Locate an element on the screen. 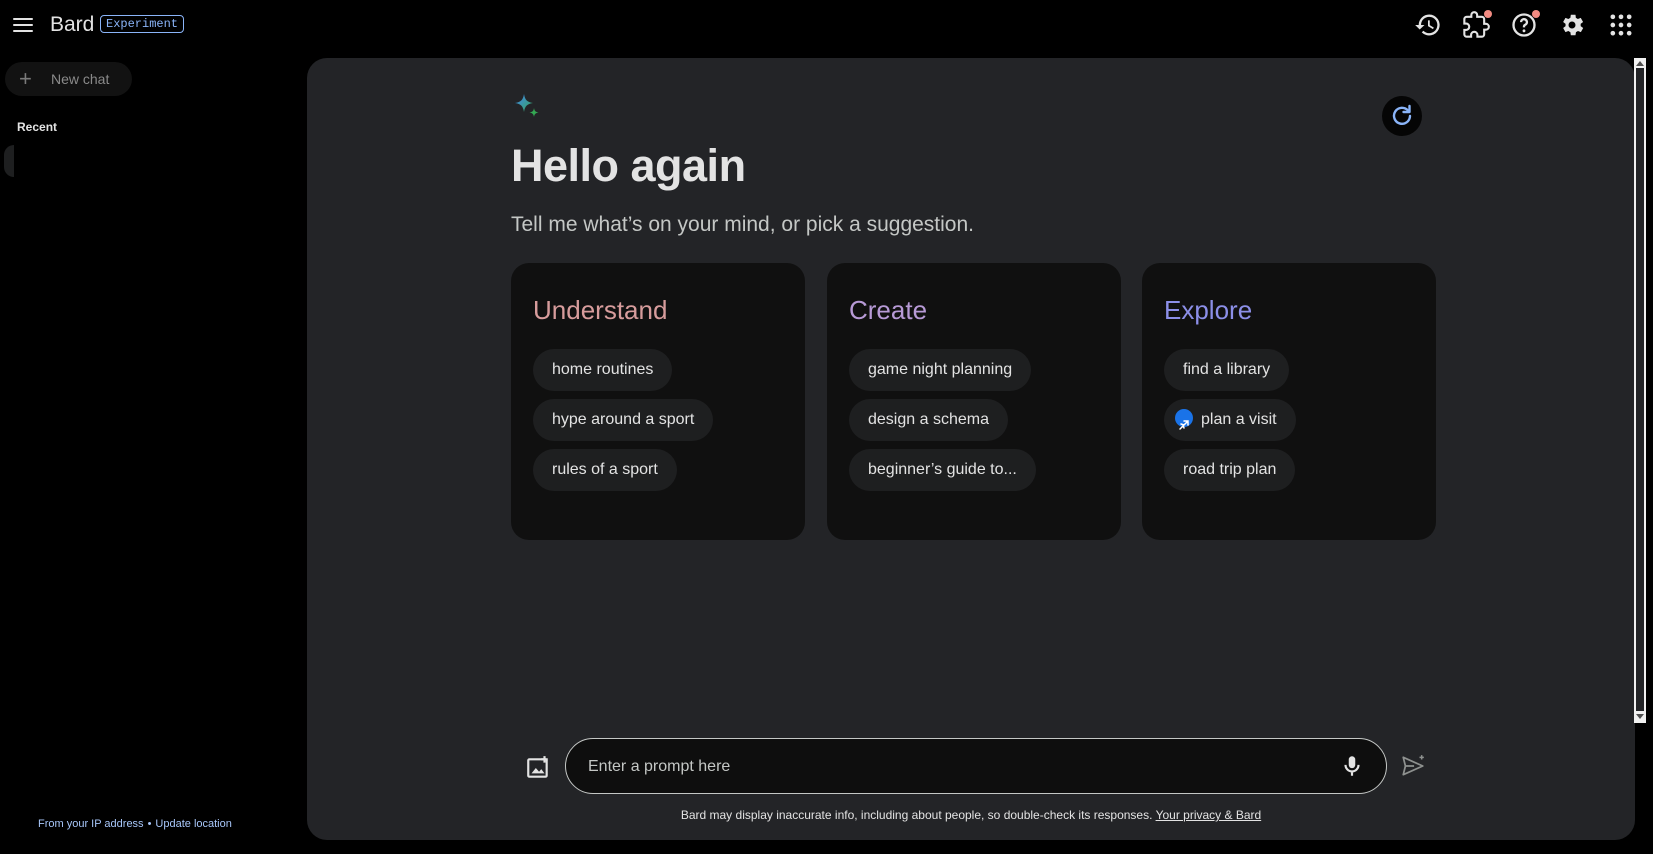 Image resolution: width=1653 pixels, height=854 pixels. refresh-button is located at coordinates (1402, 116).